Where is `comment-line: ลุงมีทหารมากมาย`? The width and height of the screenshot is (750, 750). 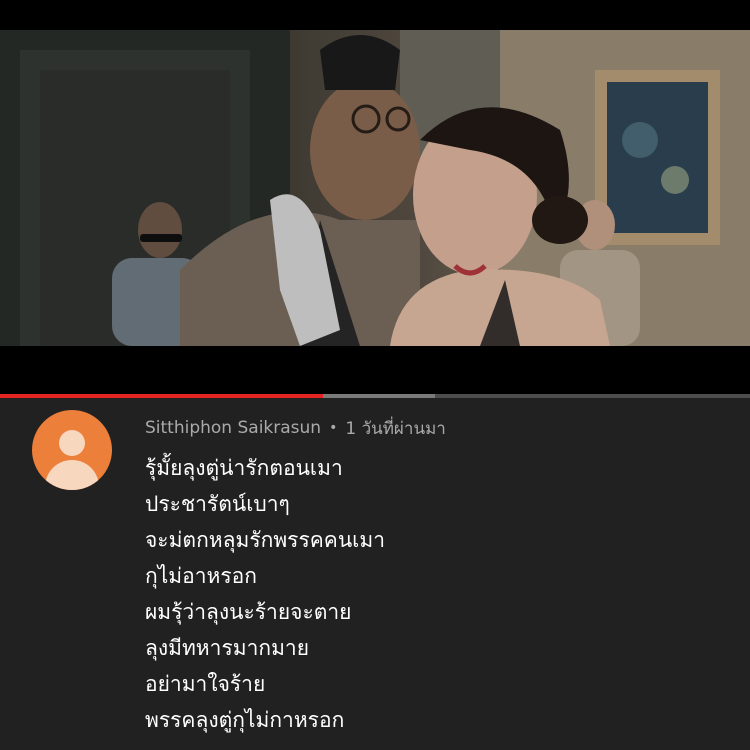 comment-line: ลุงมีทหารมากมาย is located at coordinates (227, 648).